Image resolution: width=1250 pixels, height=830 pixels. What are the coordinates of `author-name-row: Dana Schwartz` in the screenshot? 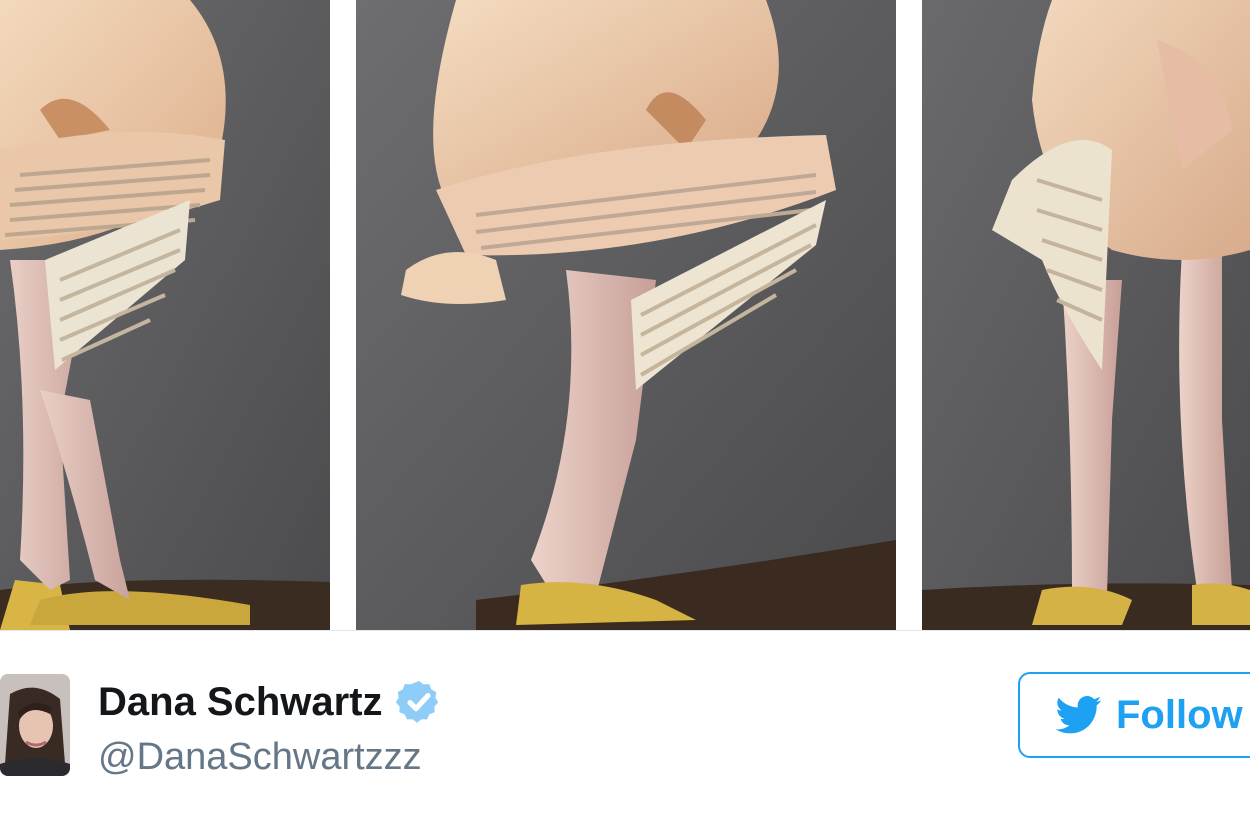 It's located at (270, 702).